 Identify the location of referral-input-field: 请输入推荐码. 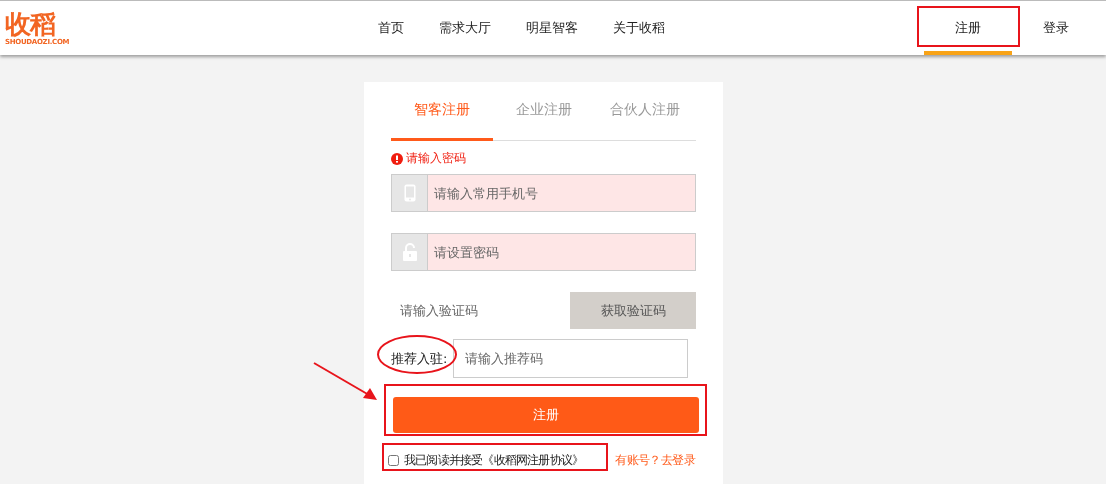
(571, 358).